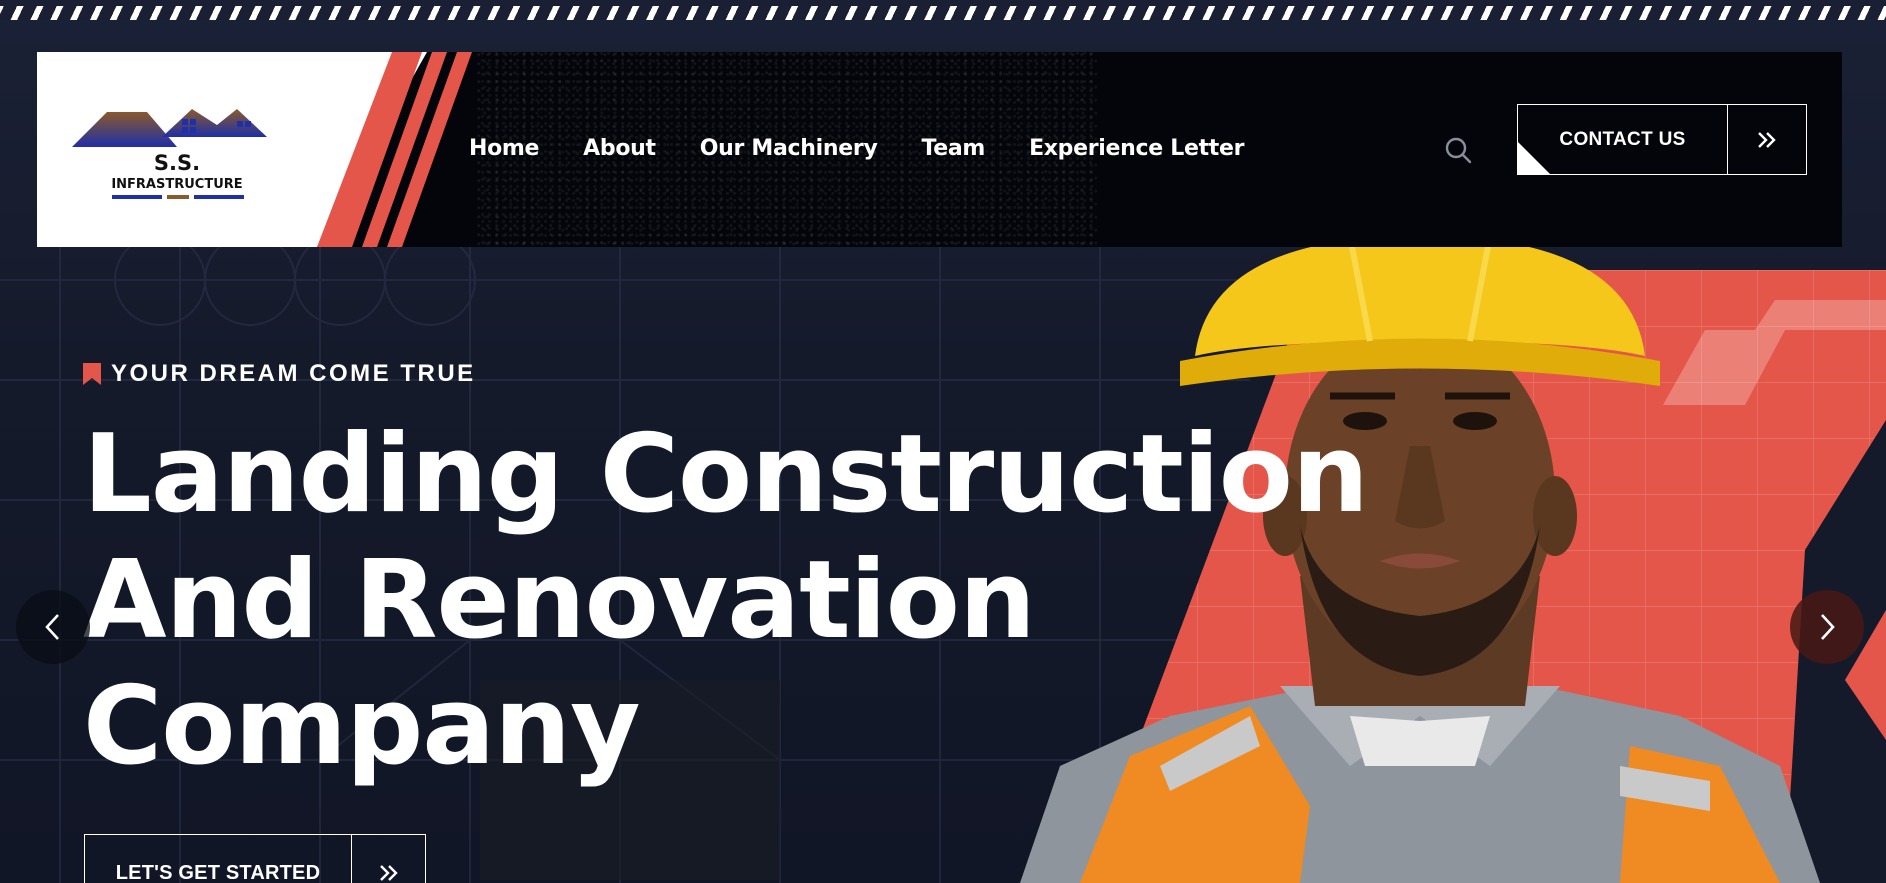  What do you see at coordinates (943, 3) in the screenshot?
I see `top-border-band` at bounding box center [943, 3].